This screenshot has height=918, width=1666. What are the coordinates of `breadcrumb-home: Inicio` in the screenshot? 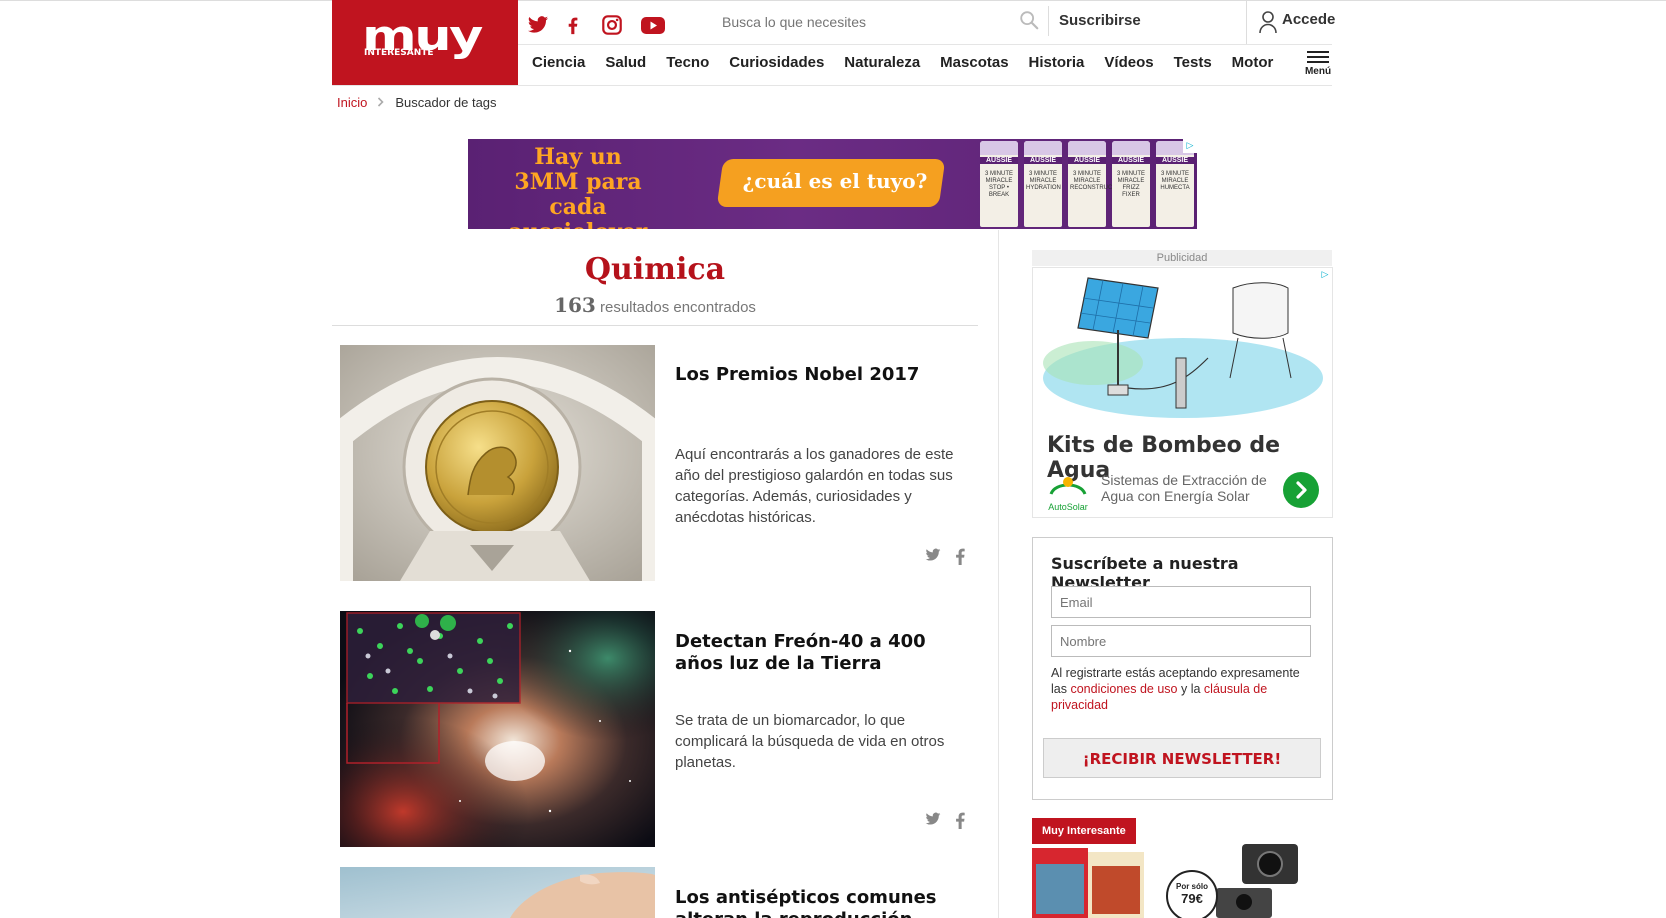 It's located at (352, 102).